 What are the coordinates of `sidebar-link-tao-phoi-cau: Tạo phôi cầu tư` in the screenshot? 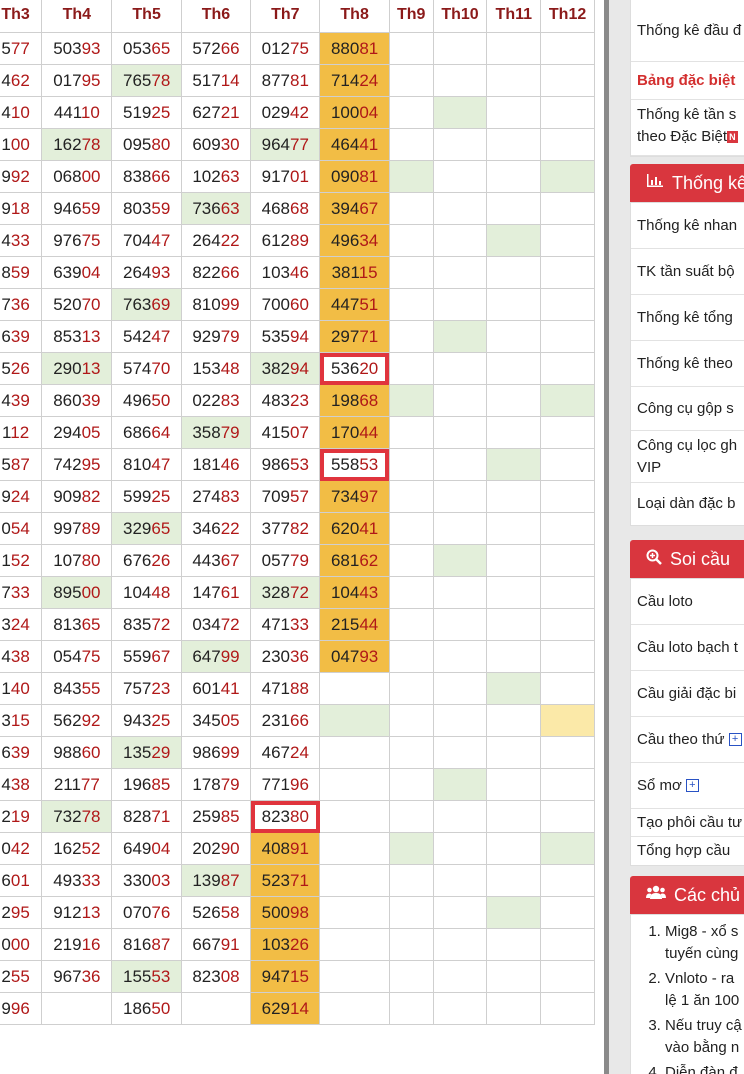 It's located at (687, 823).